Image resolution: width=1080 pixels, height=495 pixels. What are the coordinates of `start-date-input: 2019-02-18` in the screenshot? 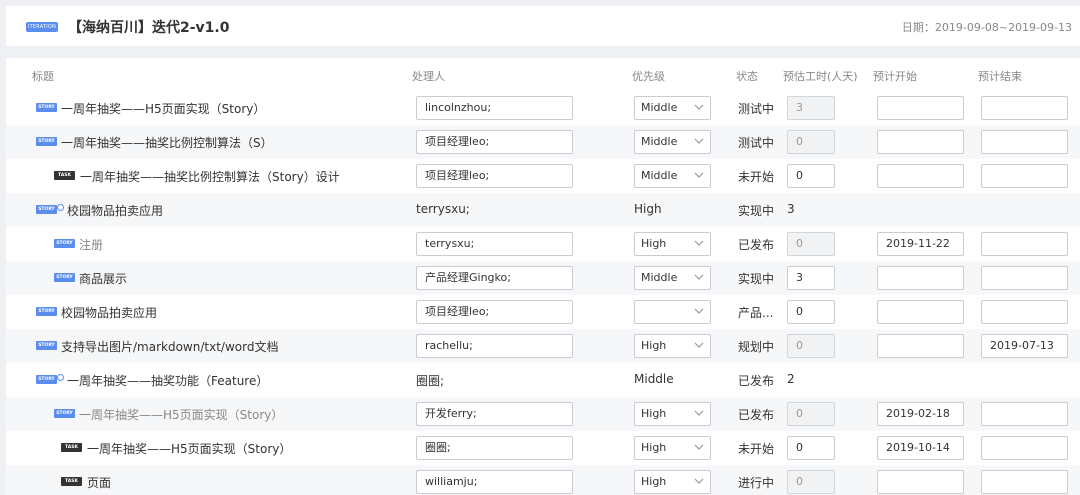 It's located at (920, 414).